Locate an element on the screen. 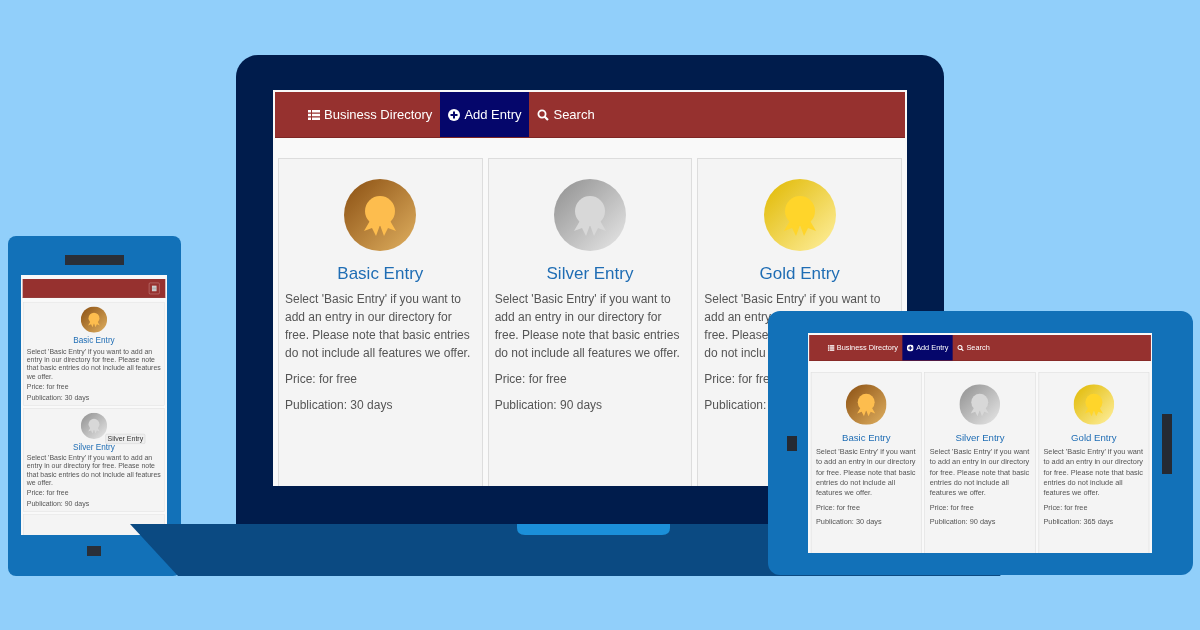 Image resolution: width=1200 pixels, height=630 pixels. nav-link: Search is located at coordinates (566, 114).